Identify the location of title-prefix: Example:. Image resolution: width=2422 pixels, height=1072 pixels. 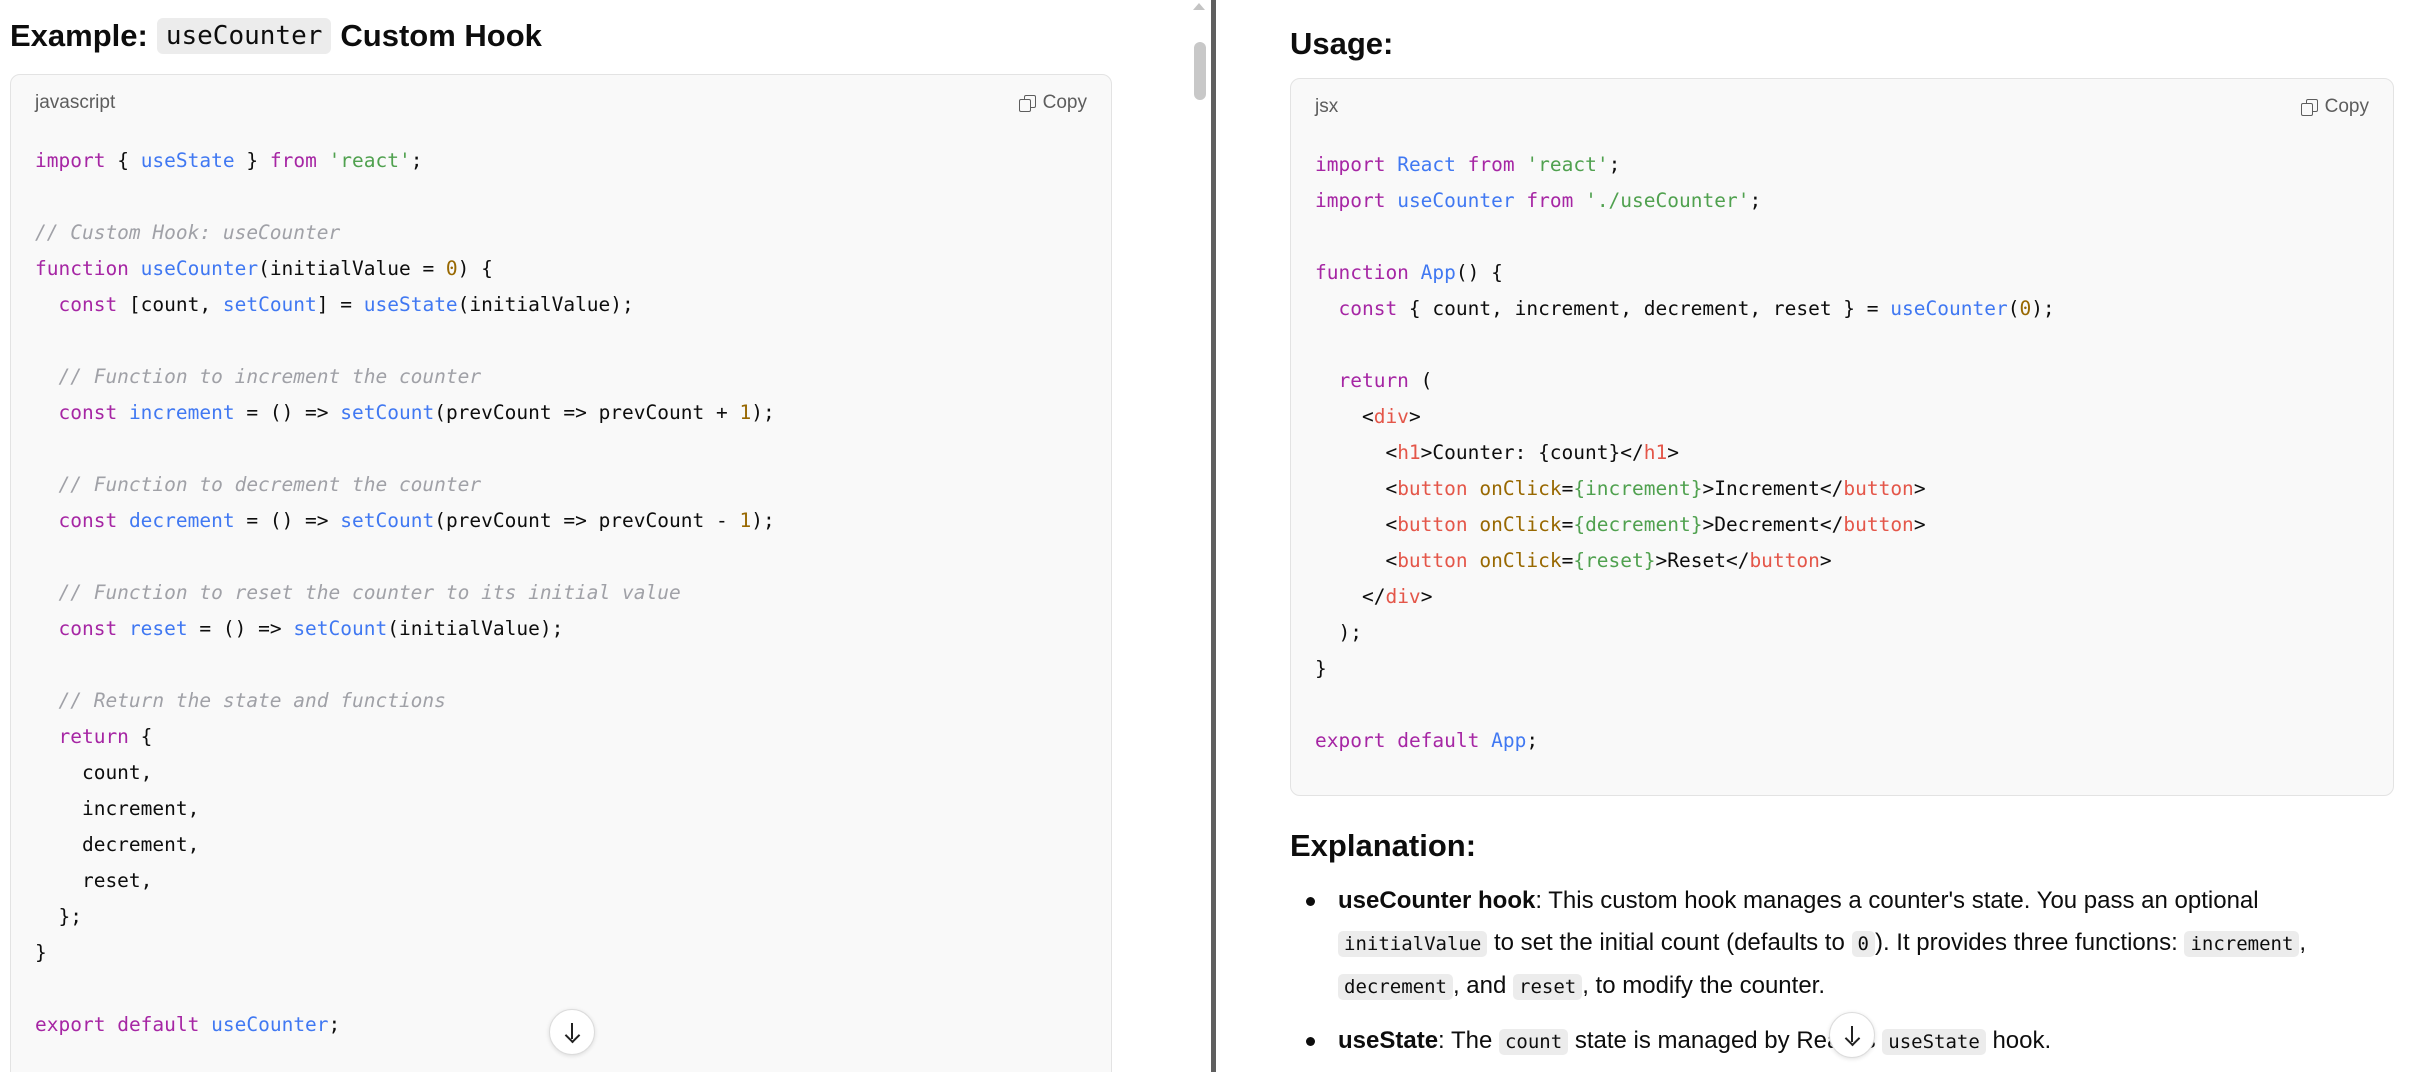
(79, 35).